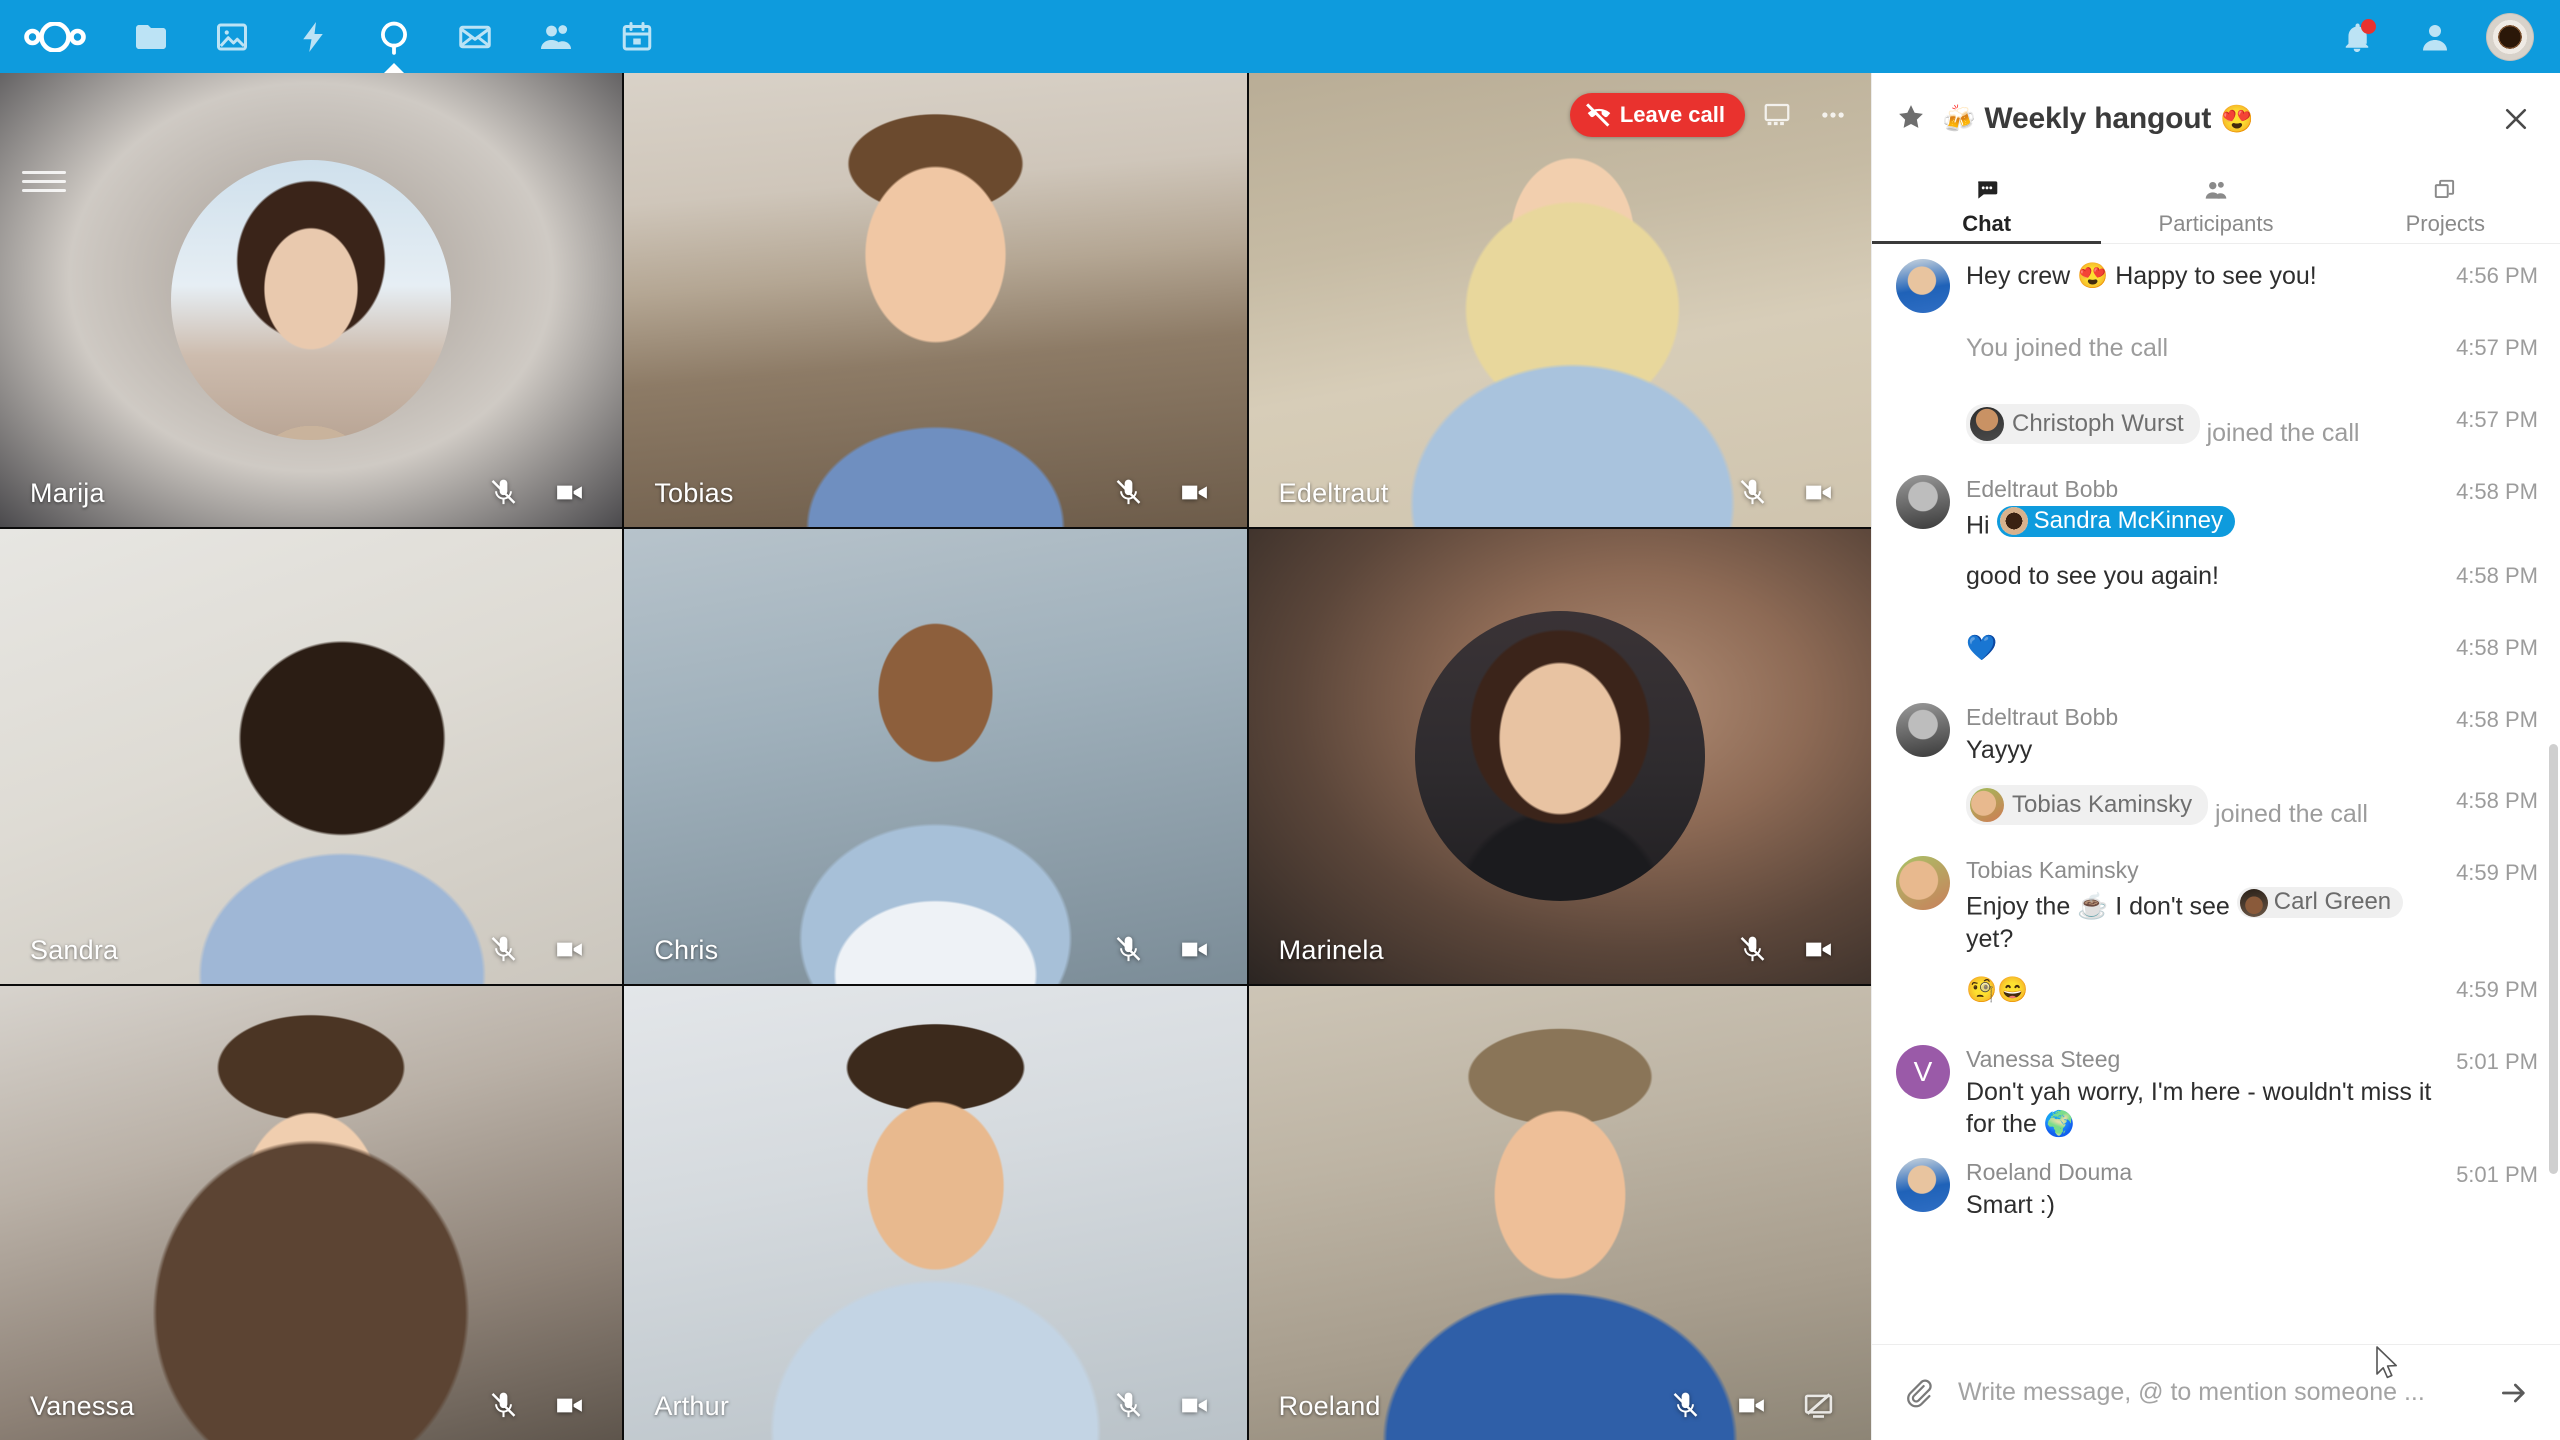  I want to click on message-item-join: Tobias Kaminsky joined the call 4:58 PM, so click(2216, 811).